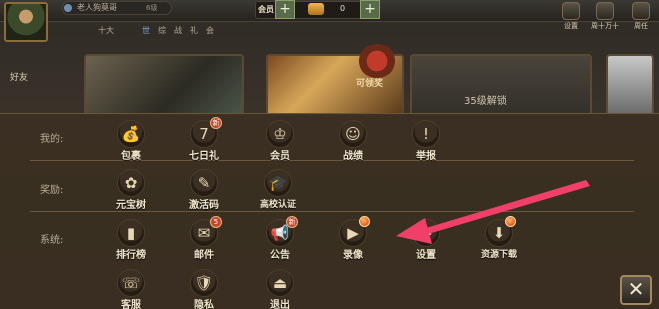 The width and height of the screenshot is (659, 309). Describe the element at coordinates (282, 289) in the screenshot. I see `menu-item-logout: ⏏ 退出` at that location.